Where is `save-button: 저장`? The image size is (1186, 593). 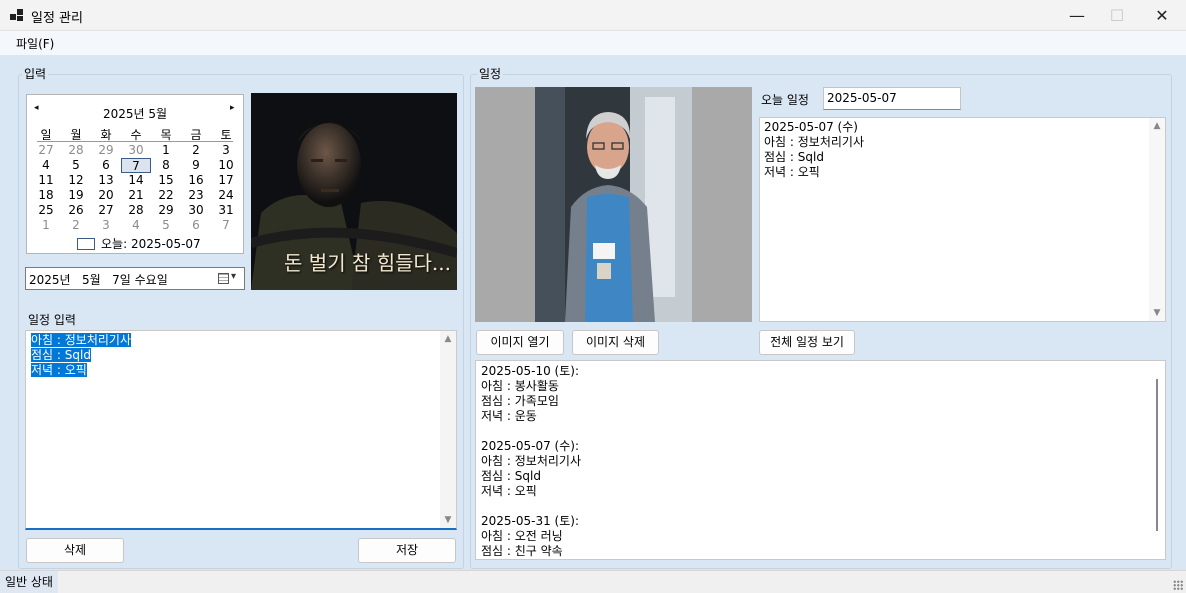 save-button: 저장 is located at coordinates (407, 550).